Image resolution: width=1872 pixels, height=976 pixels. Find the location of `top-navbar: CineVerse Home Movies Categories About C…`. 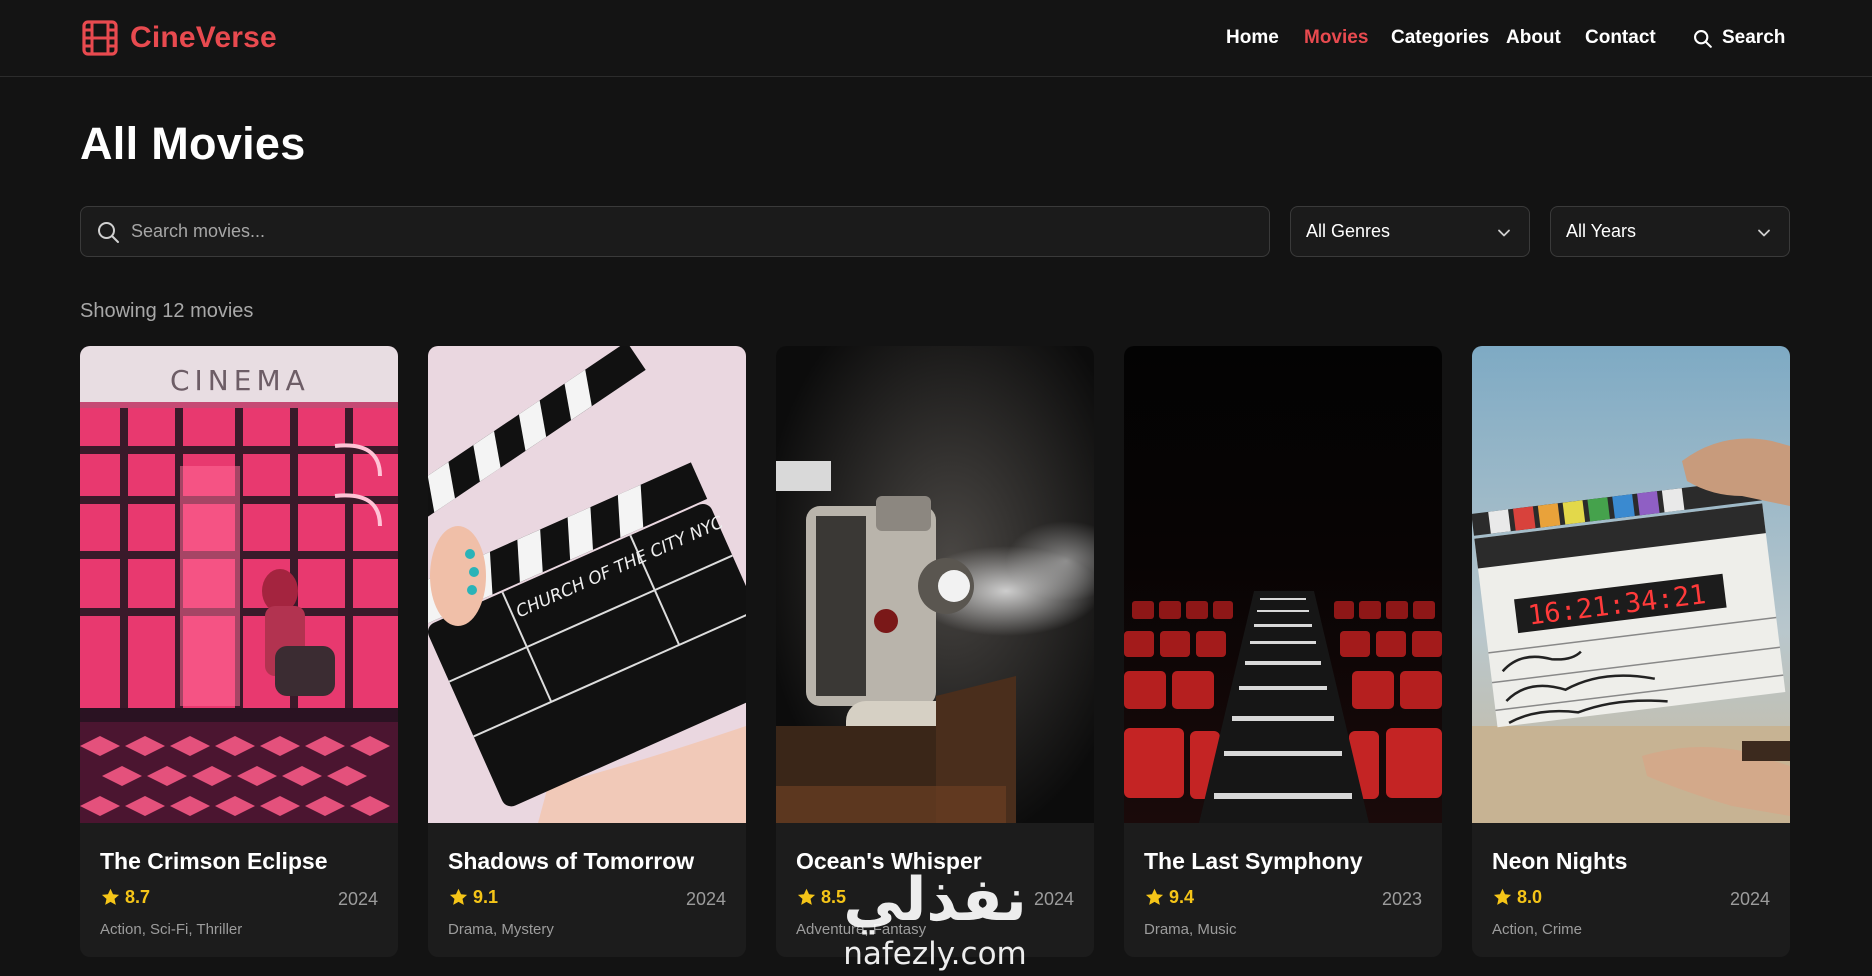

top-navbar: CineVerse Home Movies Categories About C… is located at coordinates (936, 38).